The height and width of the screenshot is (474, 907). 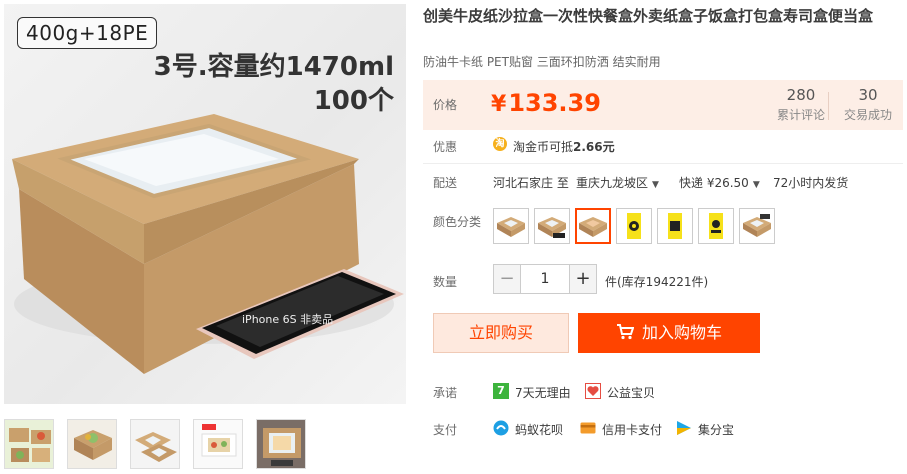 I want to click on sales-stat: 30 交易成功, so click(x=868, y=104).